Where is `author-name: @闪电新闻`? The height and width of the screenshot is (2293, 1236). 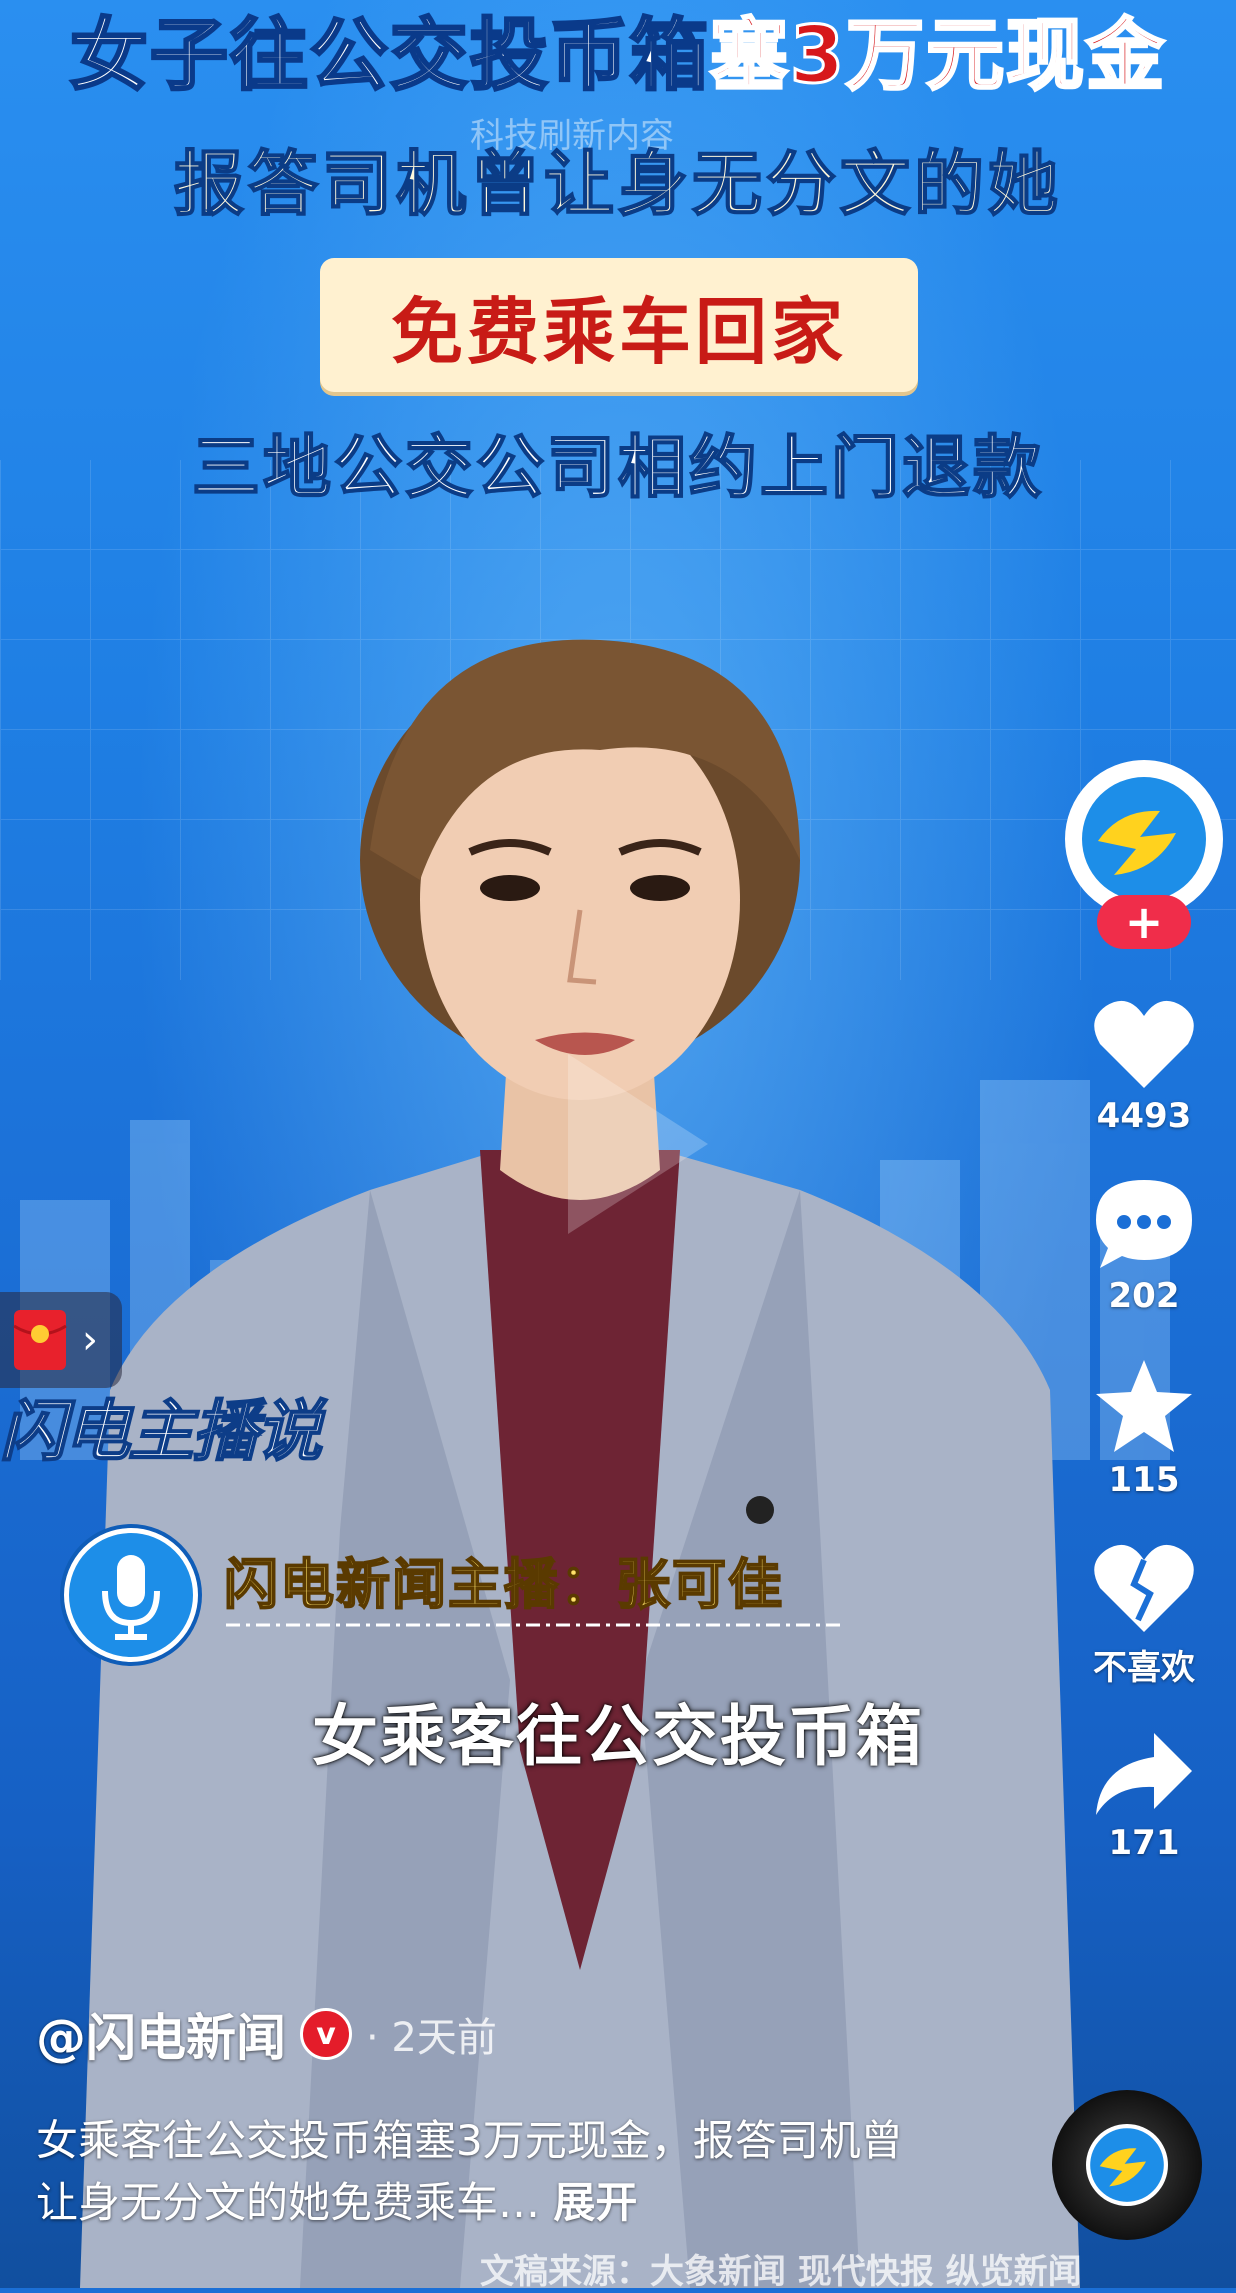
author-name: @闪电新闻 is located at coordinates (161, 2034).